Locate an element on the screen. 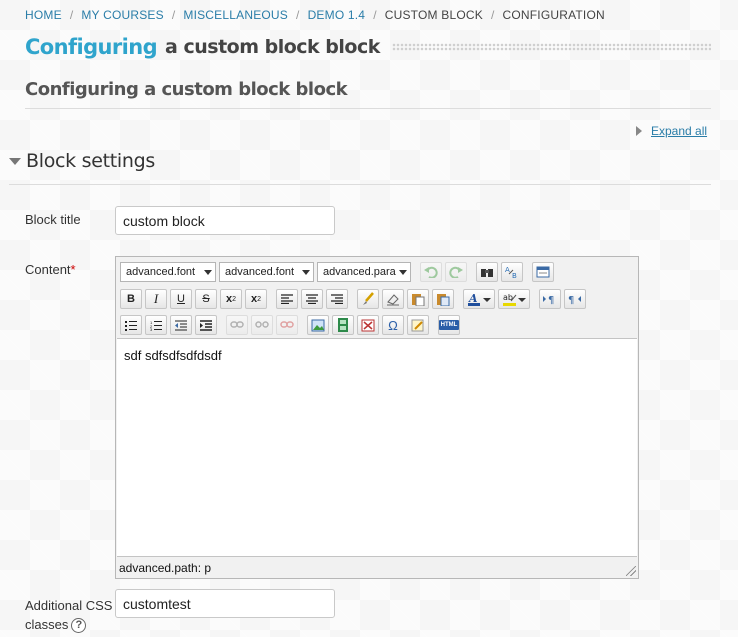  align-right-button is located at coordinates (337, 299).